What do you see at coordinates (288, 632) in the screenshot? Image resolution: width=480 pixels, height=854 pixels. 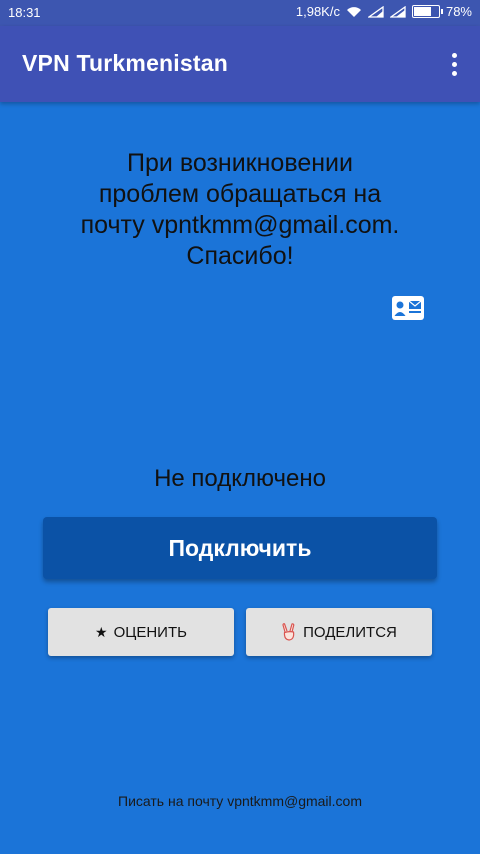 I see `victory-hand-icon` at bounding box center [288, 632].